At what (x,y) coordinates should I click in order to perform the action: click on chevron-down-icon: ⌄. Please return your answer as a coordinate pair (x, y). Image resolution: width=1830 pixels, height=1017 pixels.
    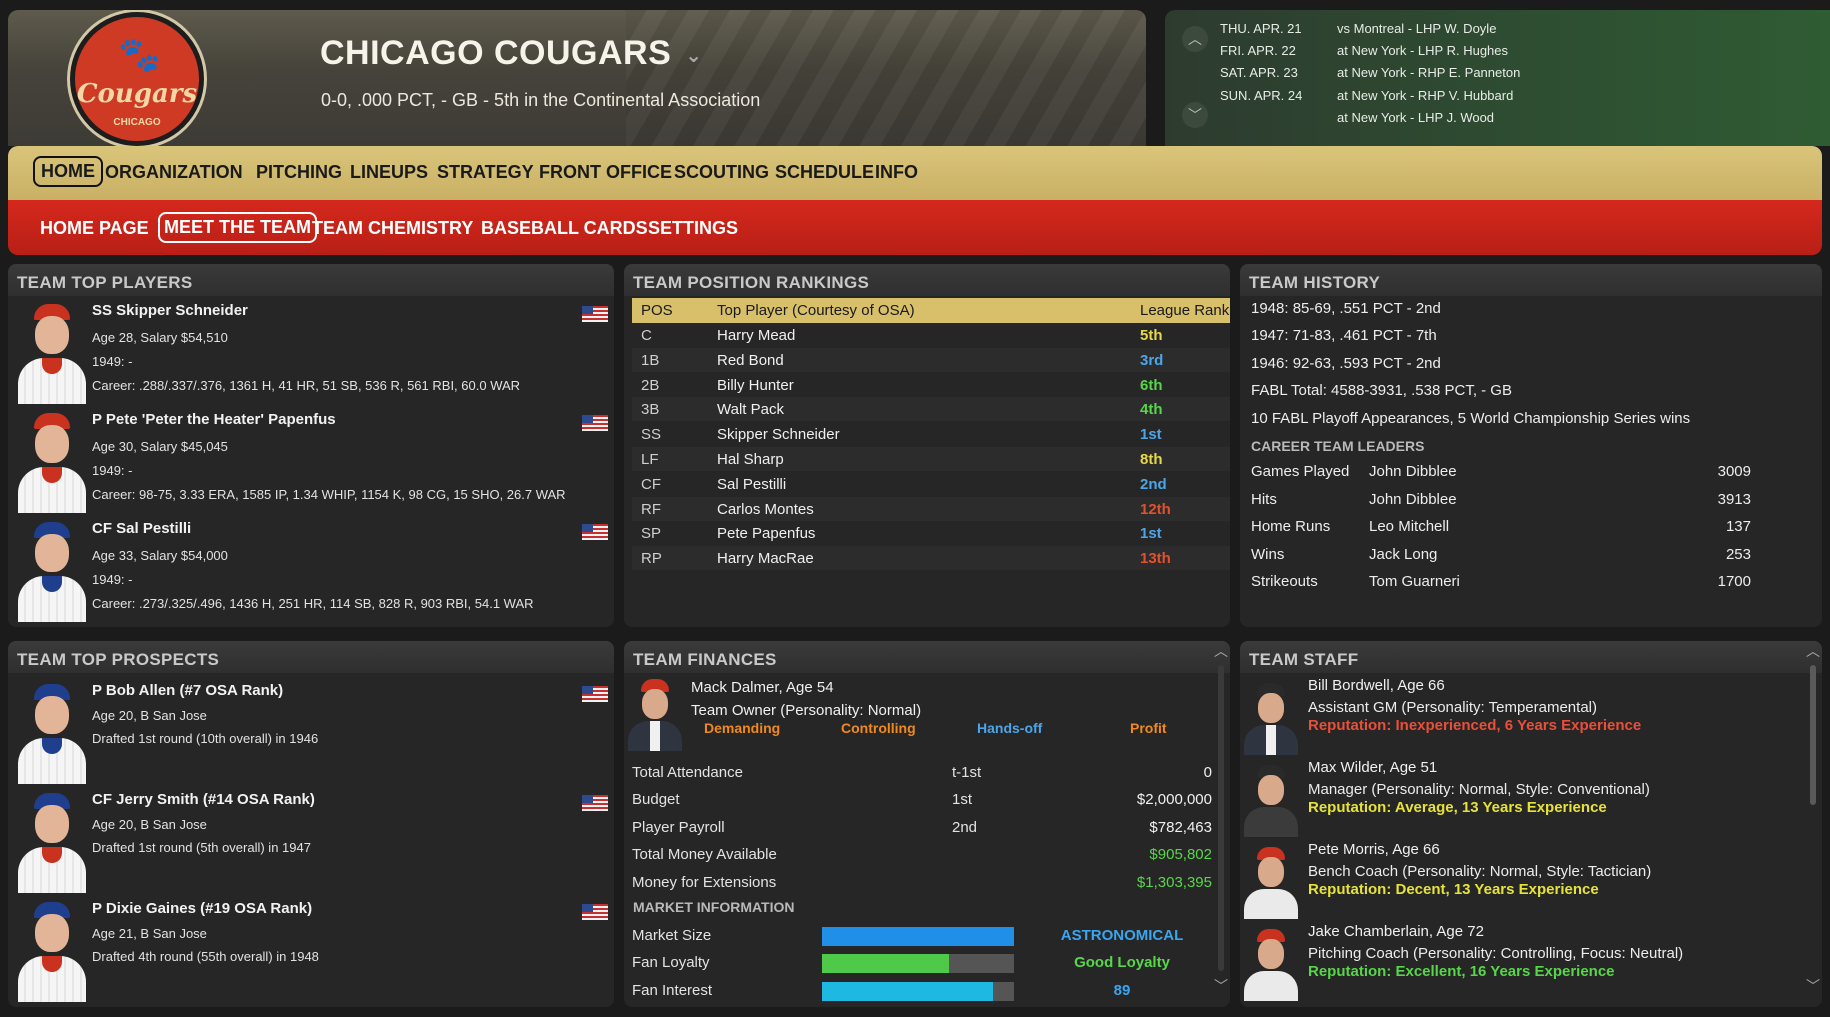
    Looking at the image, I should click on (693, 56).